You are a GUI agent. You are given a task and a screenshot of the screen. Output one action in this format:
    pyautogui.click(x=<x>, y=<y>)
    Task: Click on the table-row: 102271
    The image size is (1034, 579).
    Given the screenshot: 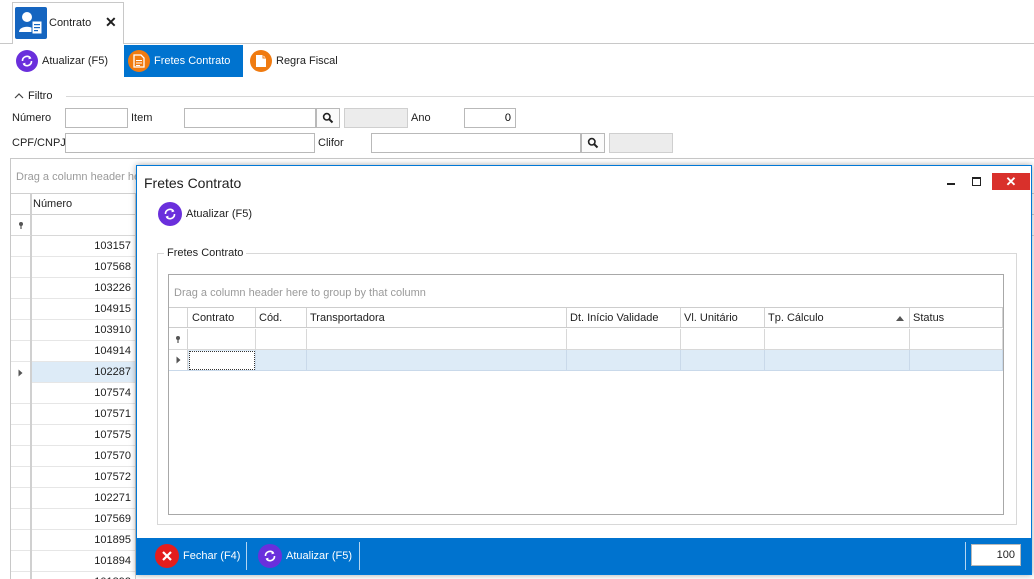 What is the action you would take?
    pyautogui.click(x=73, y=498)
    